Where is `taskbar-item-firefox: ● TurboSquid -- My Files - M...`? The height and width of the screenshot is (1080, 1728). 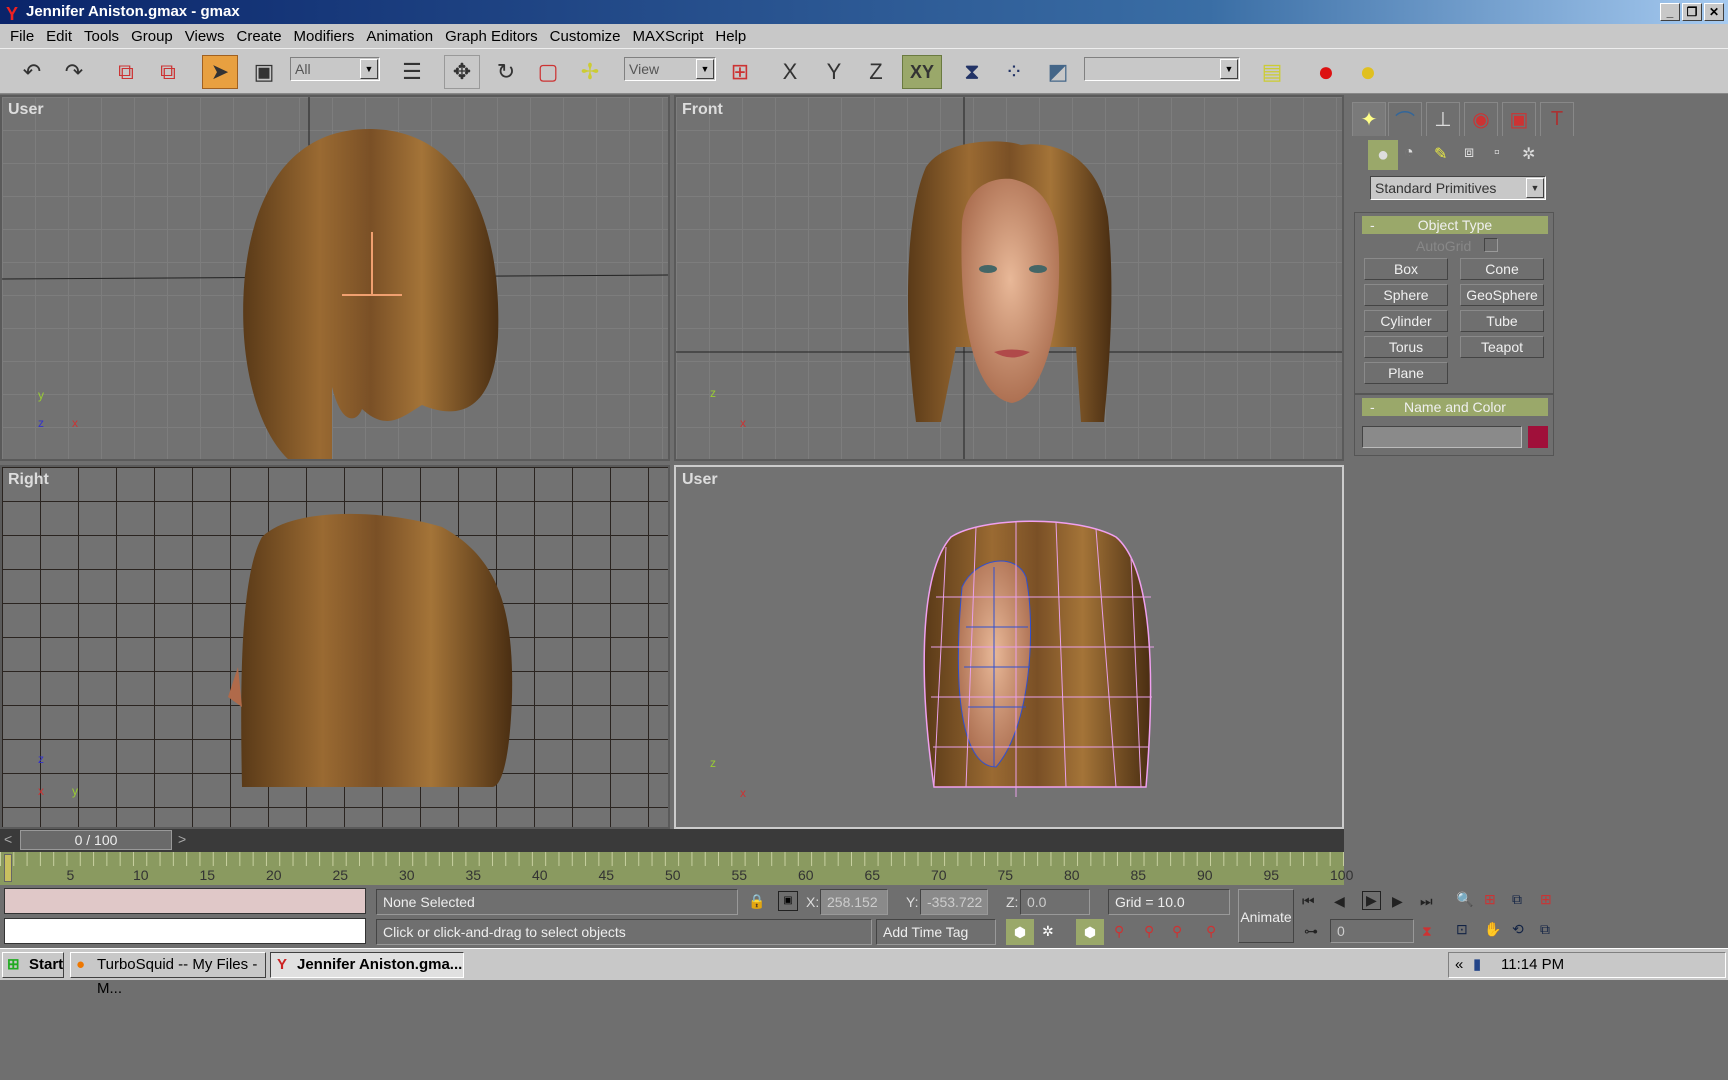 taskbar-item-firefox: ● TurboSquid -- My Files - M... is located at coordinates (168, 974).